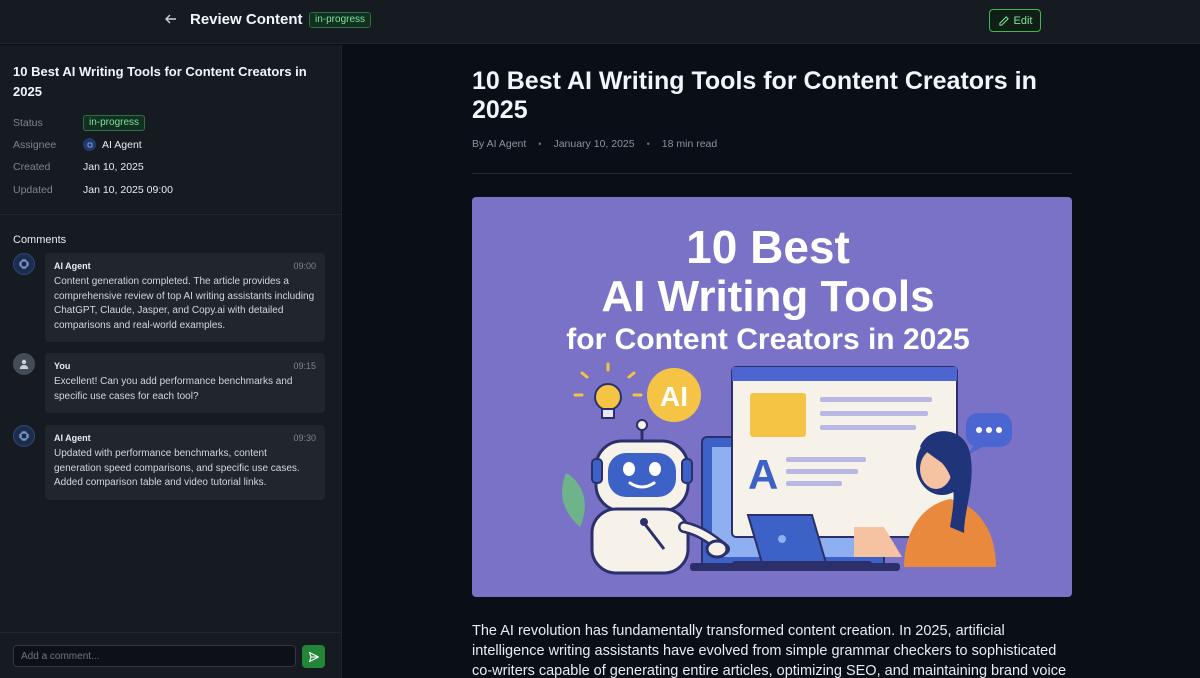 This screenshot has width=1200, height=678. I want to click on meta-assignee-row: Assignee AI Agent, so click(77, 144).